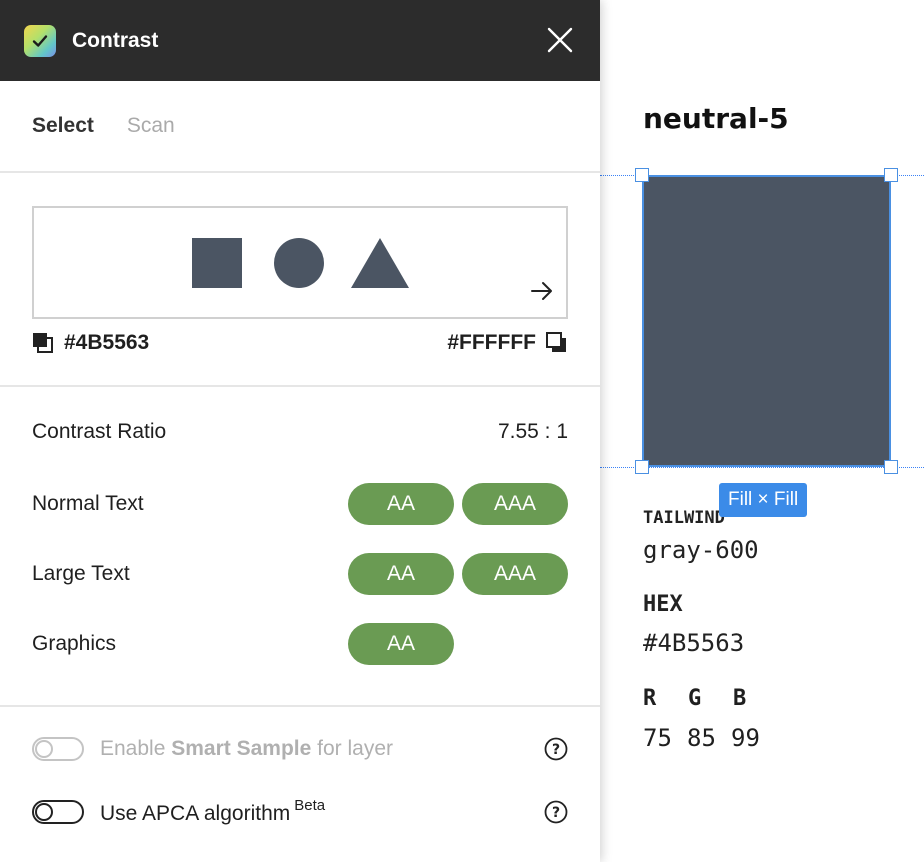  I want to click on large-text-aa-badge: AA, so click(401, 574).